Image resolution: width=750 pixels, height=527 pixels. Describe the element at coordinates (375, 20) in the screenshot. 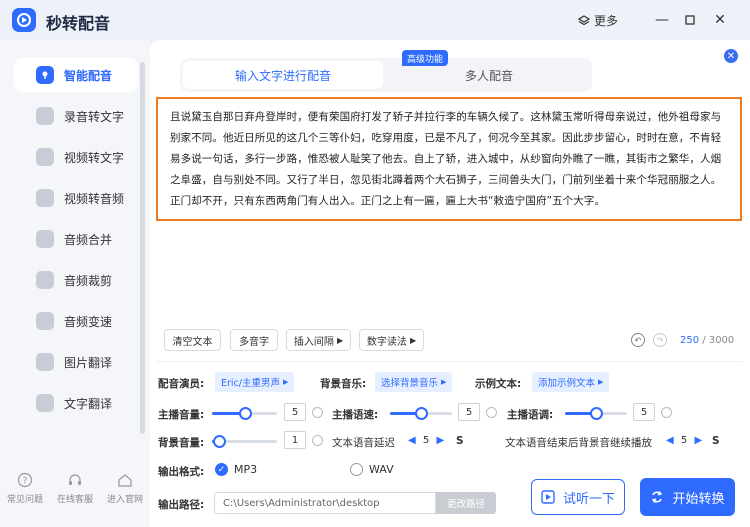

I see `title-bar: 秒转配音 更多 — ✕` at that location.